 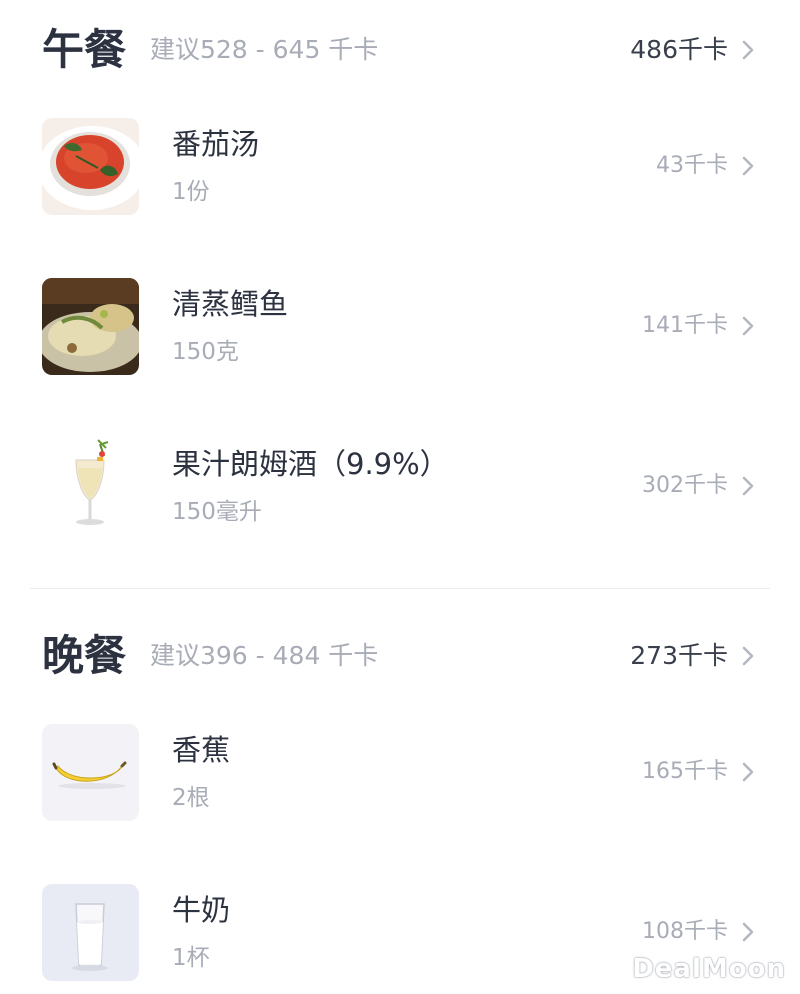 What do you see at coordinates (400, 656) in the screenshot?
I see `dinner-header: 晚餐 建议396 - 484 千卡 273千卡` at bounding box center [400, 656].